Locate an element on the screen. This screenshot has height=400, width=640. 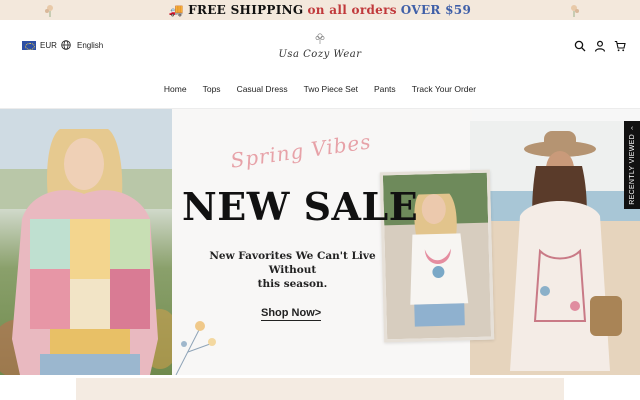
language-selector: English is located at coordinates (82, 45).